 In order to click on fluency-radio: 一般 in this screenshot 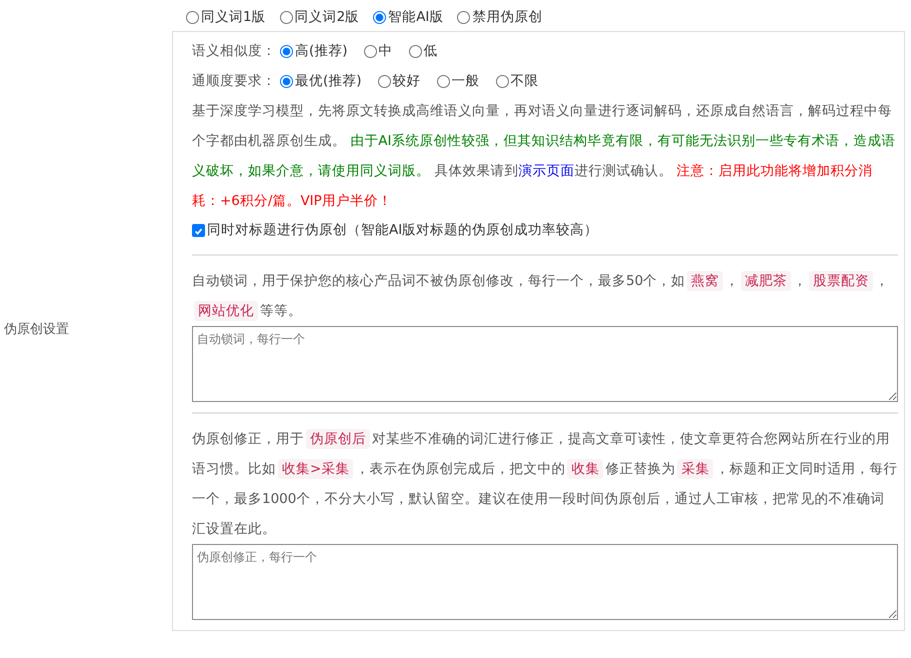, I will do `click(458, 81)`.